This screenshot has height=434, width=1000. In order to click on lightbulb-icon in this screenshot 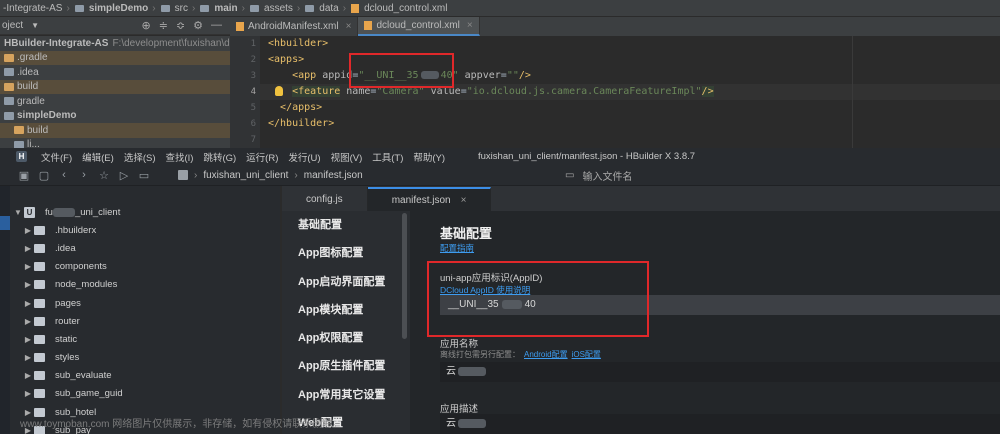, I will do `click(279, 91)`.